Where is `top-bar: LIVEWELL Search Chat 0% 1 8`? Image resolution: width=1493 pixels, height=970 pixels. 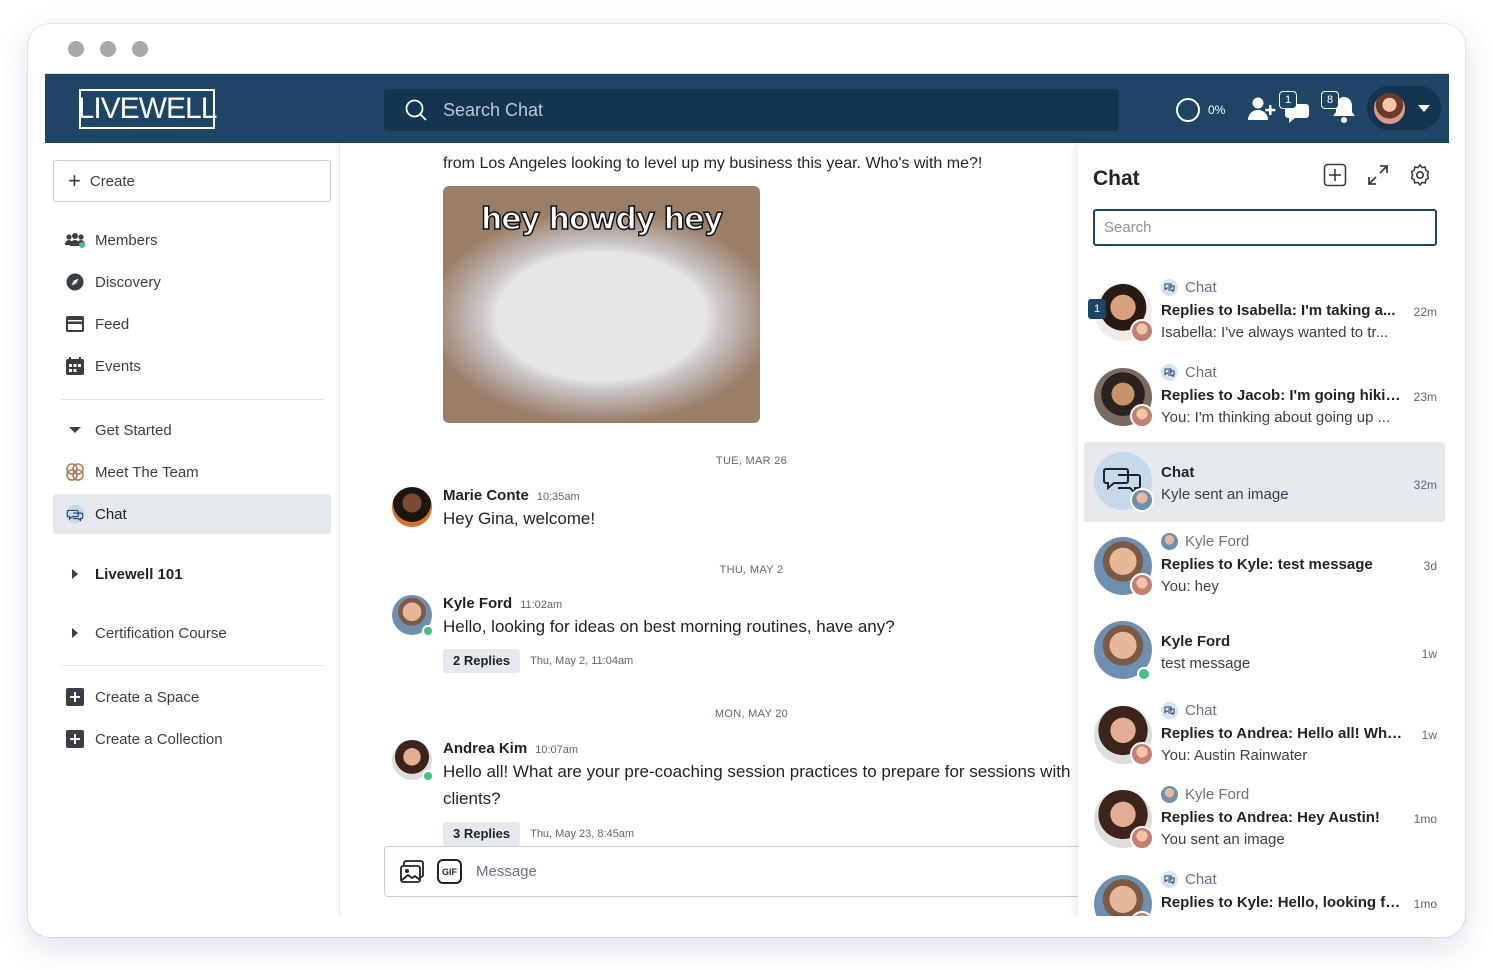
top-bar: LIVEWELL Search Chat 0% 1 8 is located at coordinates (747, 108).